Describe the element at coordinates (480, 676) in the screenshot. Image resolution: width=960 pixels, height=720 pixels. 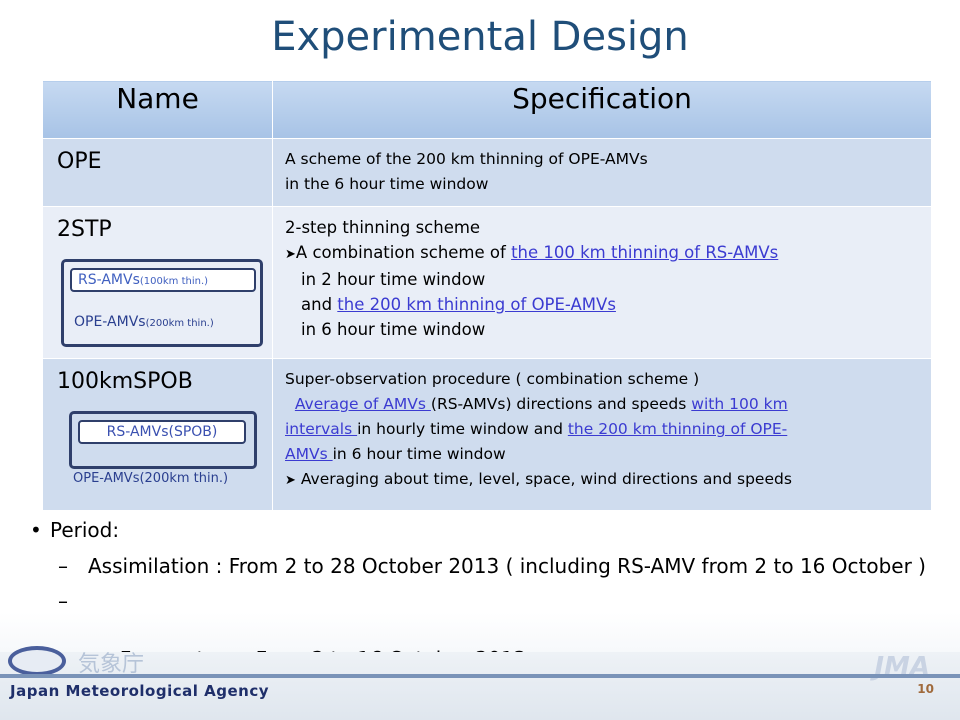
I see `footer-divider` at that location.